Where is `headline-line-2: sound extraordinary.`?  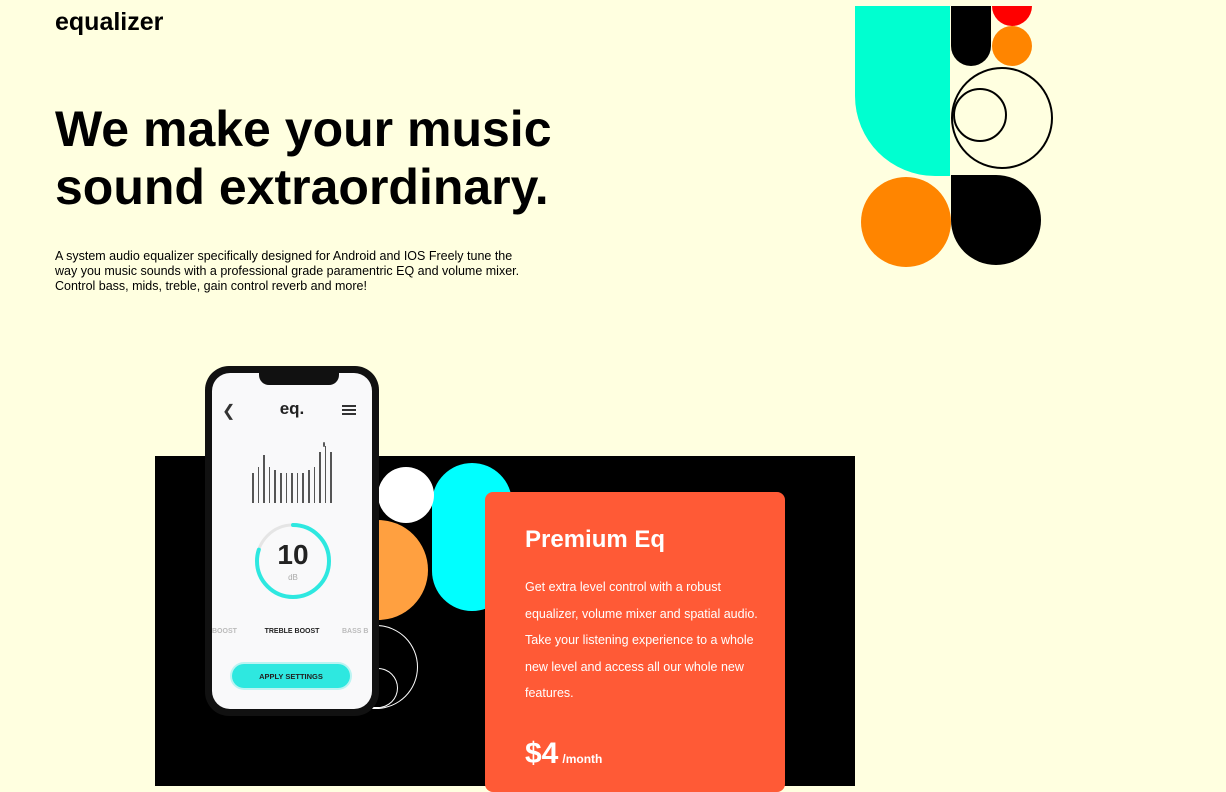
headline-line-2: sound extraordinary. is located at coordinates (302, 187).